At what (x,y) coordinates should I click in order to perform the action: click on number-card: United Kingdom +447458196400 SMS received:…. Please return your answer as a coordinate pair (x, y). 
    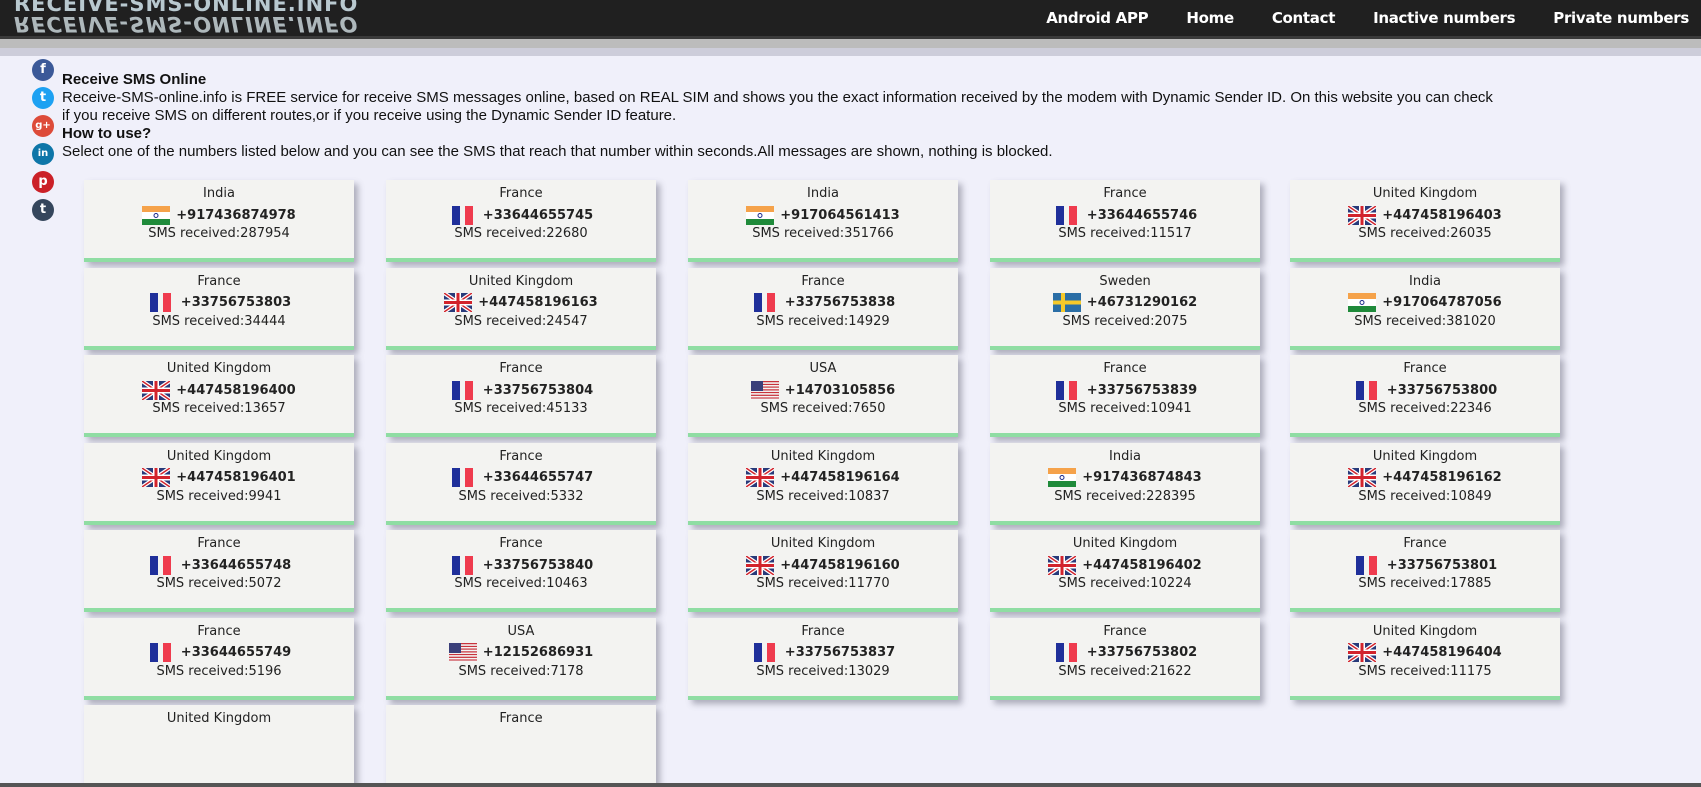
    Looking at the image, I should click on (219, 396).